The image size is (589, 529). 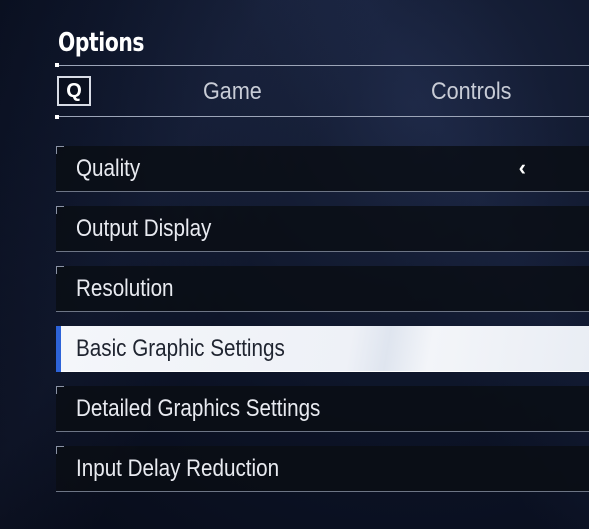 What do you see at coordinates (322, 169) in the screenshot?
I see `menu-item-quality: Quality ‹` at bounding box center [322, 169].